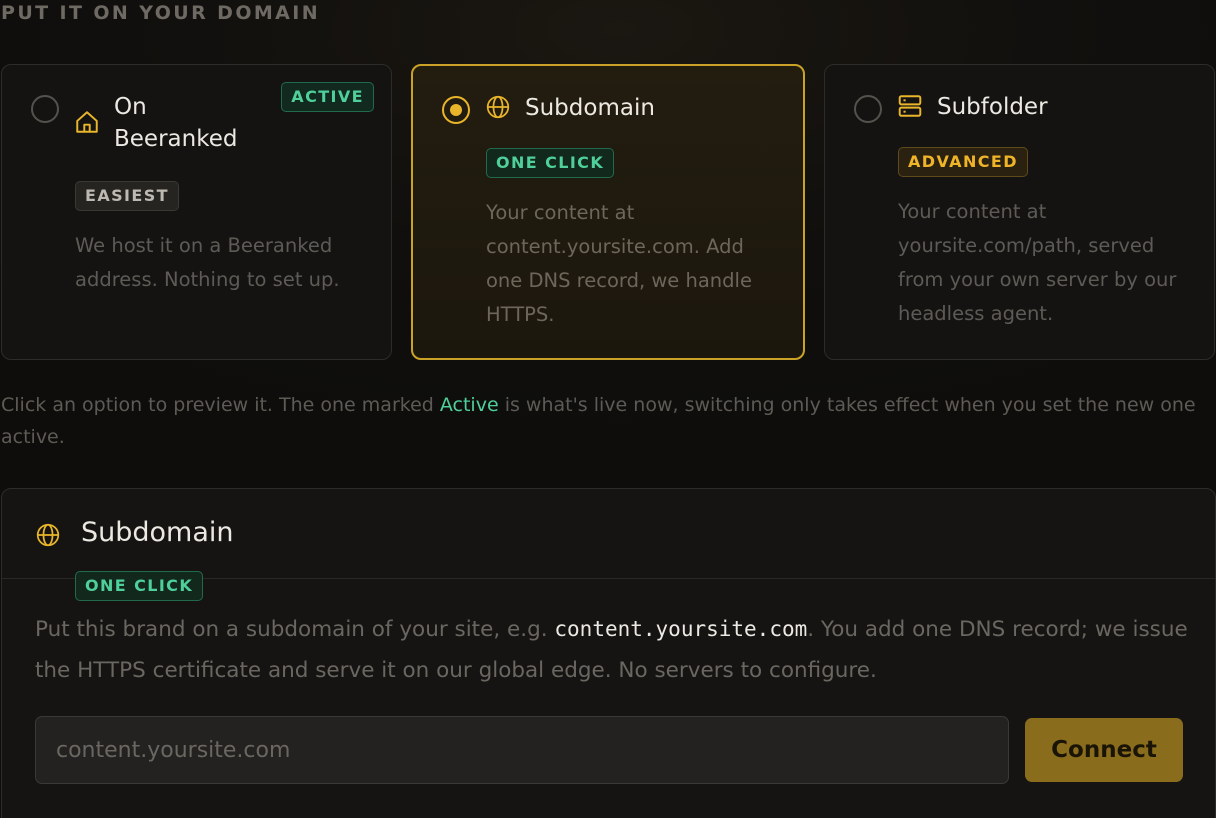 This screenshot has width=1216, height=818. Describe the element at coordinates (1104, 750) in the screenshot. I see `connect-button: Connect` at that location.